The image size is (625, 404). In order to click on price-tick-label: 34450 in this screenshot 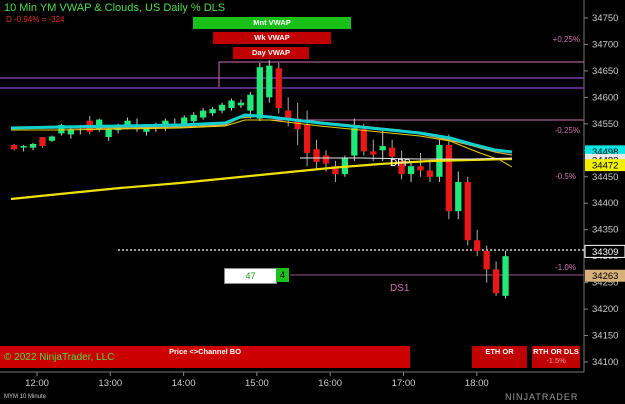, I will do `click(605, 177)`.